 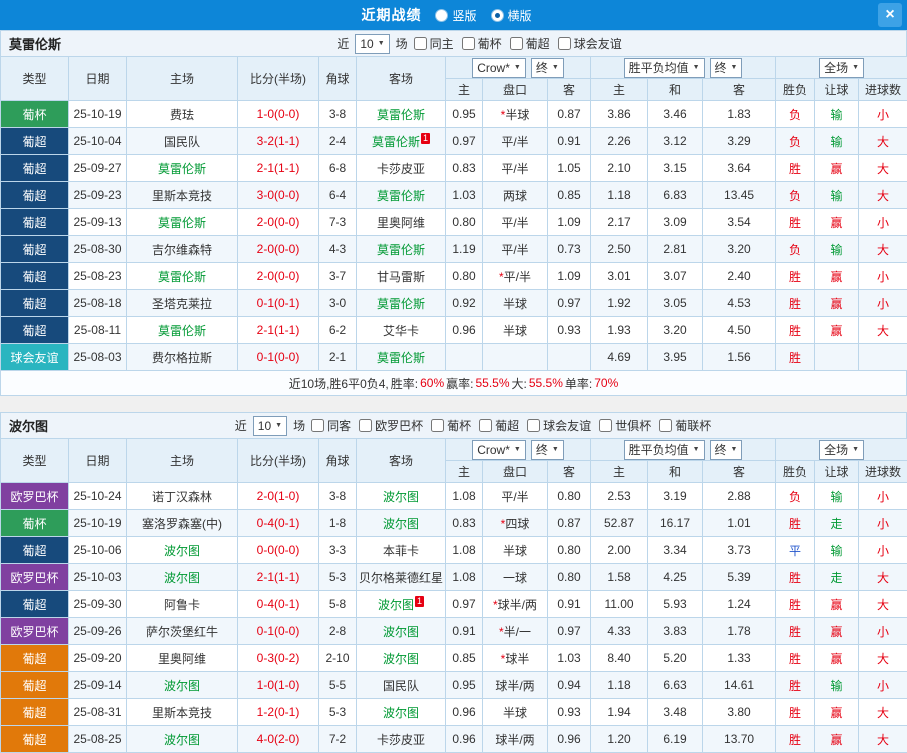 I want to click on close-icon: ×, so click(x=889, y=15).